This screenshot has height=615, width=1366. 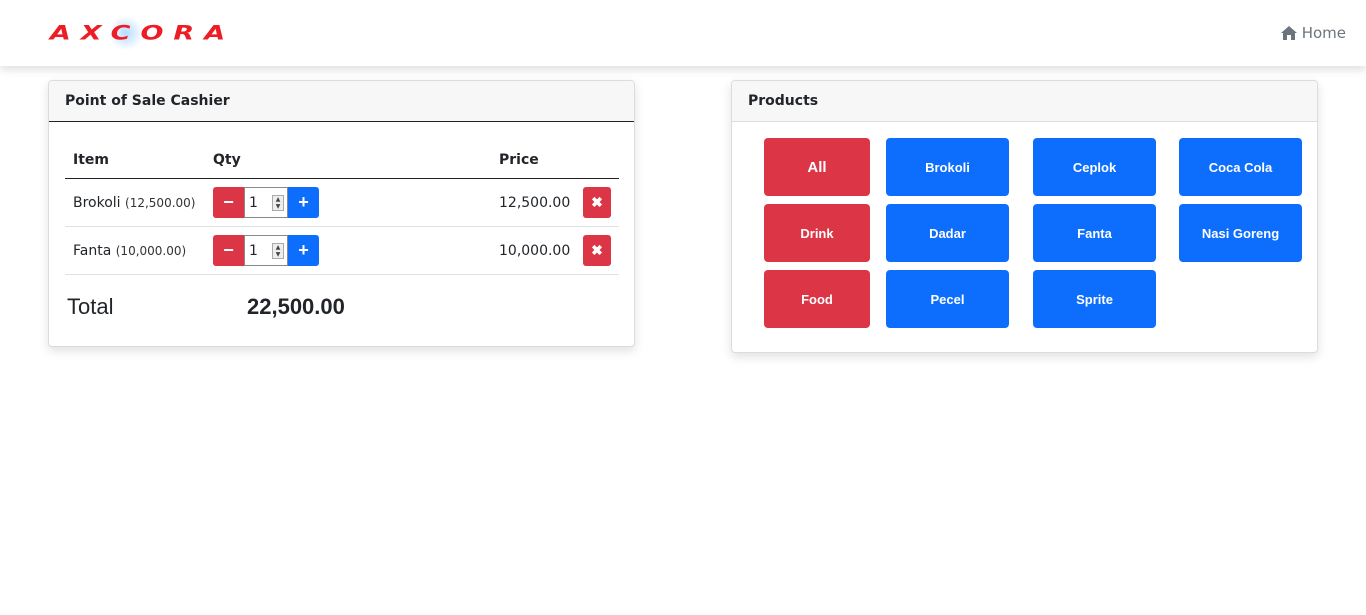 What do you see at coordinates (947, 233) in the screenshot?
I see `product-dadar-button: Dadar` at bounding box center [947, 233].